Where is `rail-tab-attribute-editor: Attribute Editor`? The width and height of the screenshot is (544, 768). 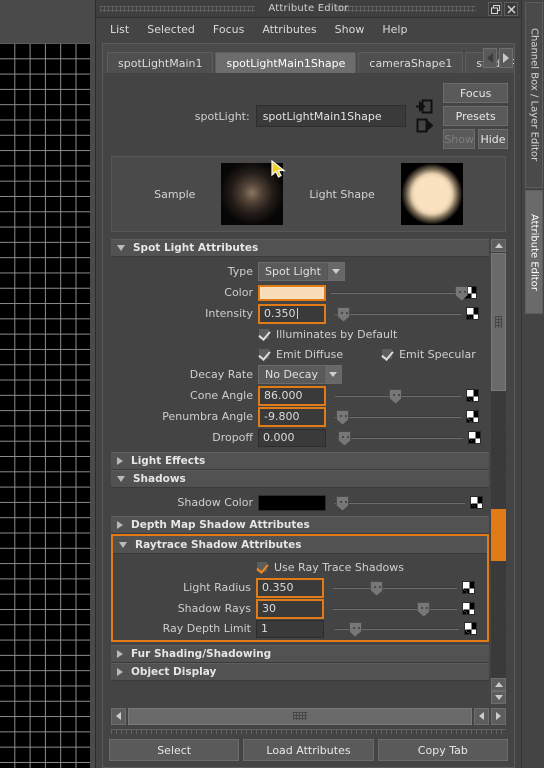 rail-tab-attribute-editor: Attribute Editor is located at coordinates (534, 252).